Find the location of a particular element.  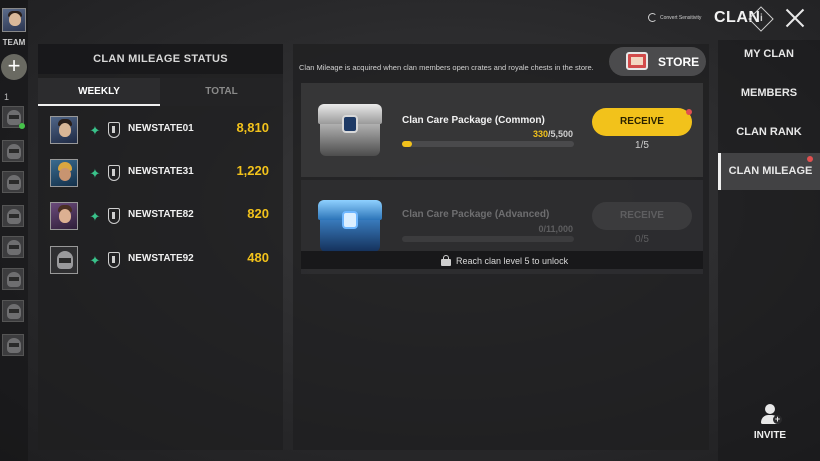

online-indicator is located at coordinates (22, 126).